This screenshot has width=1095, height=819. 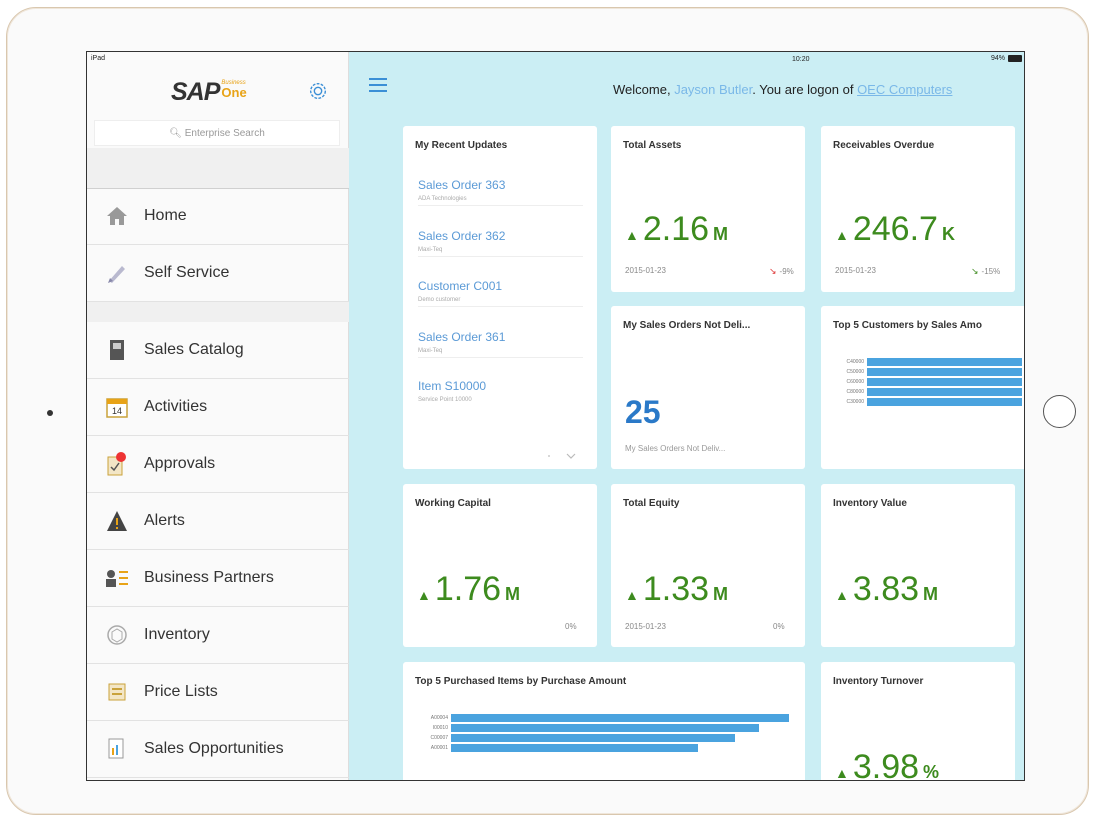 I want to click on logo-brand: SAP, so click(x=195, y=92).